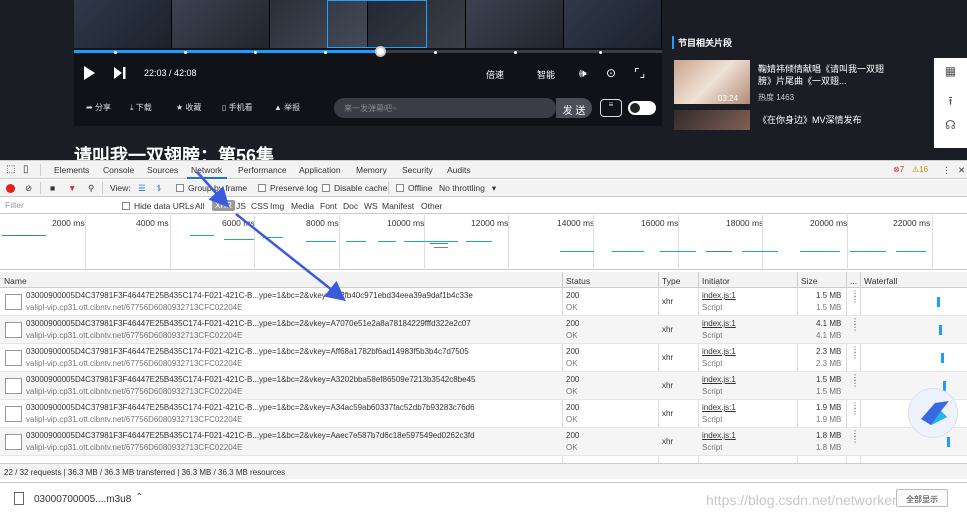  What do you see at coordinates (82, 499) in the screenshot?
I see `download-file-name: 03000700005....m3u8` at bounding box center [82, 499].